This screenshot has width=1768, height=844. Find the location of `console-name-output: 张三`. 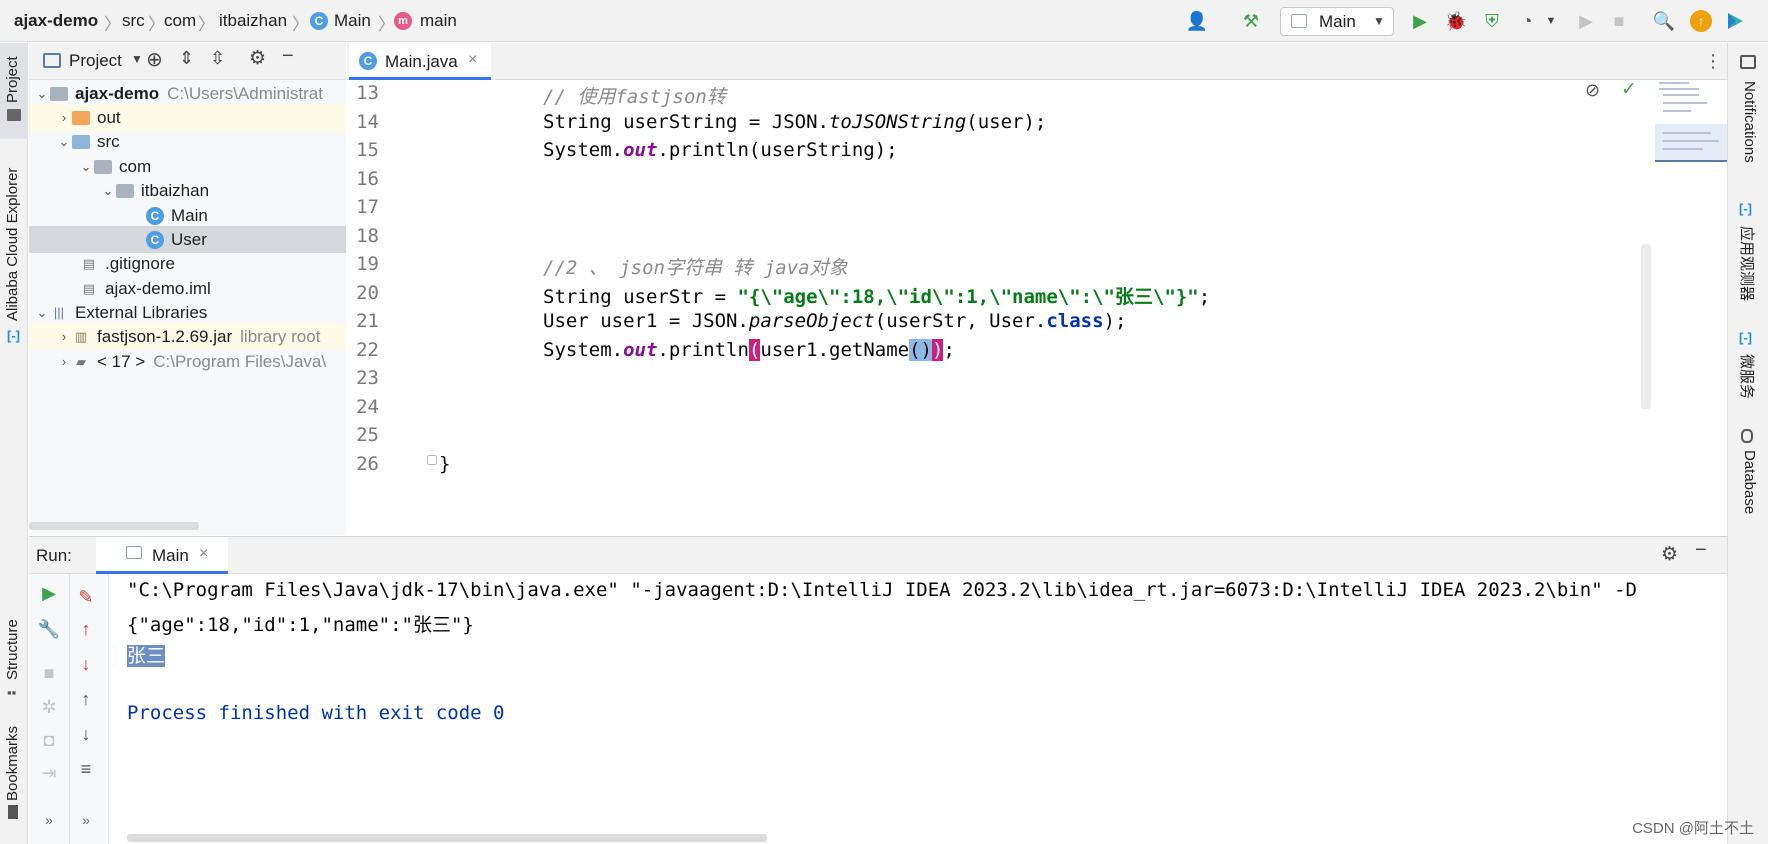

console-name-output: 张三 is located at coordinates (146, 654).